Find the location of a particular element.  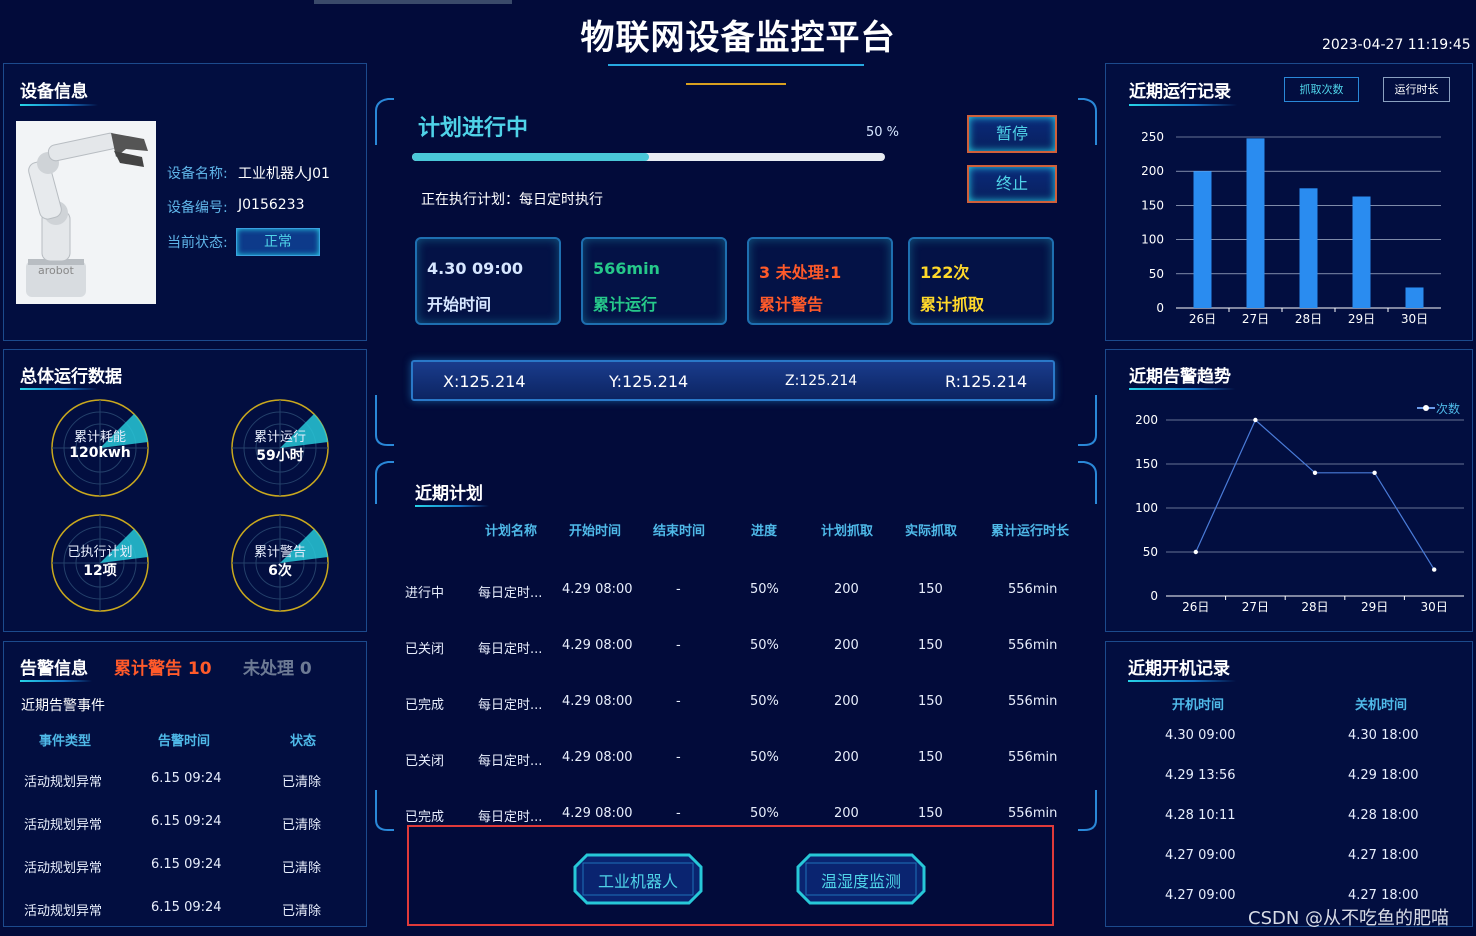

tab-alarm-info: 告警信息 is located at coordinates (54, 666).